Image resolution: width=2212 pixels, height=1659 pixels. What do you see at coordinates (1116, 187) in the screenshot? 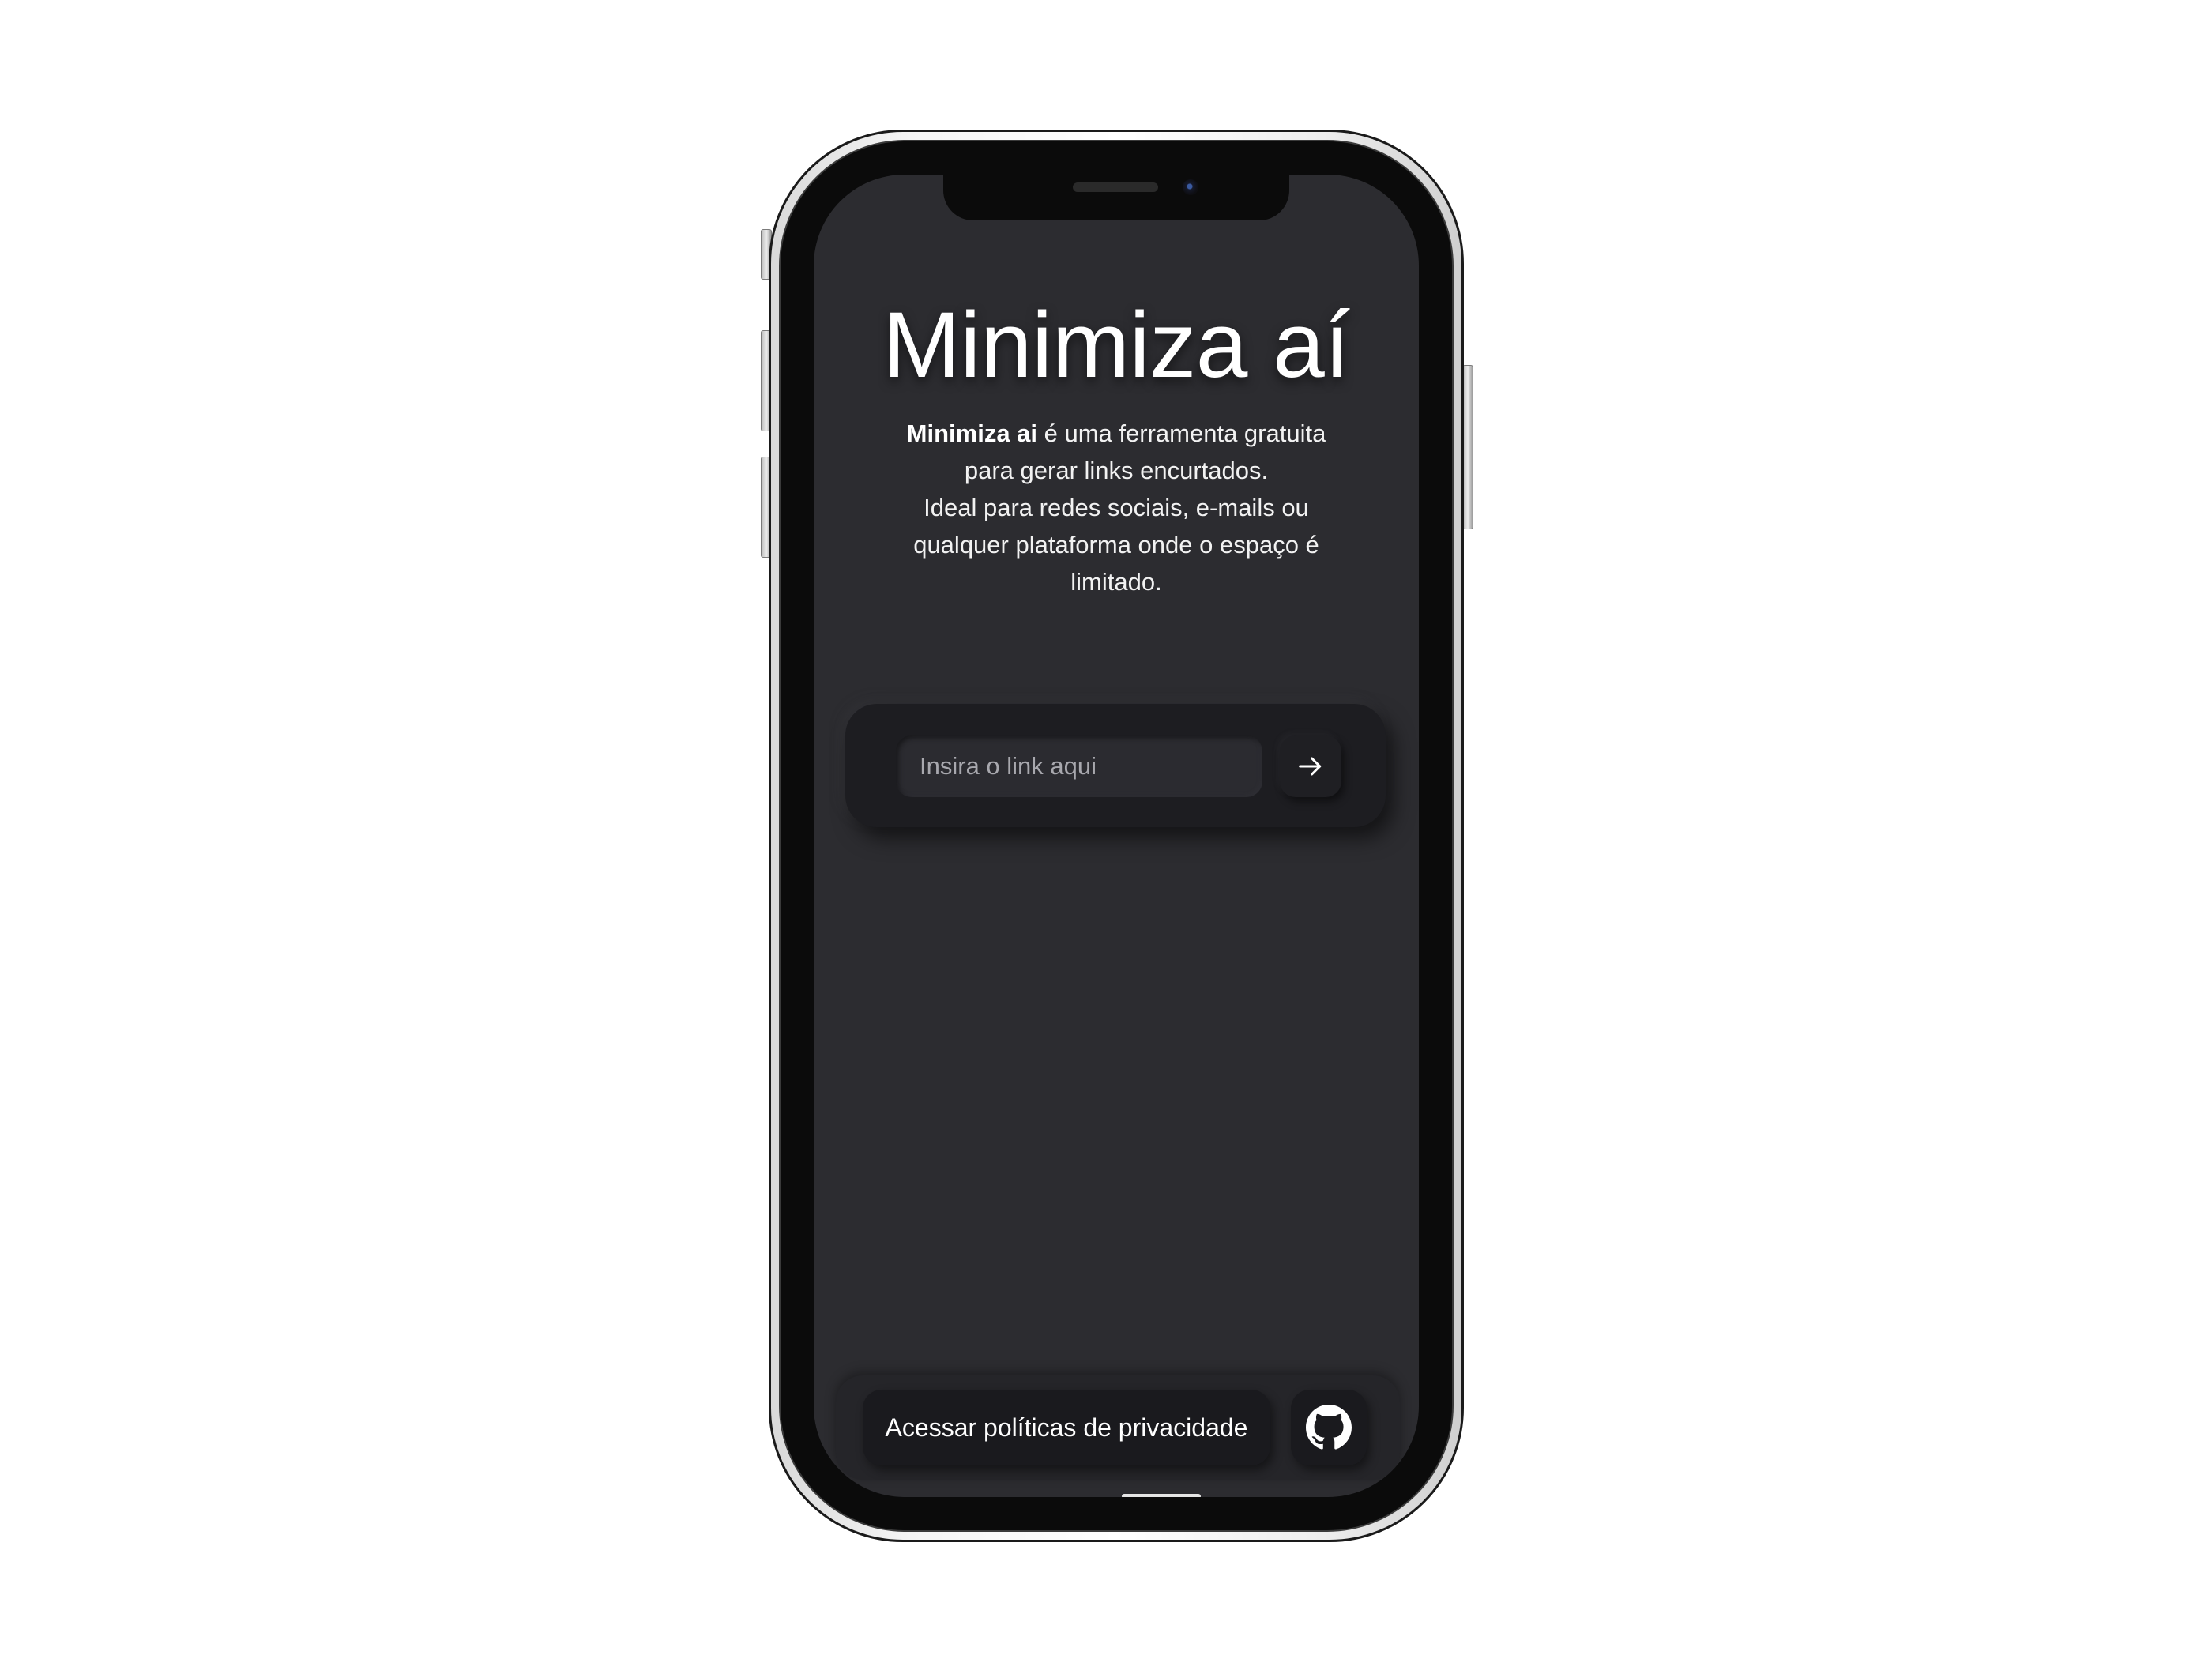
I see `speaker-grille` at bounding box center [1116, 187].